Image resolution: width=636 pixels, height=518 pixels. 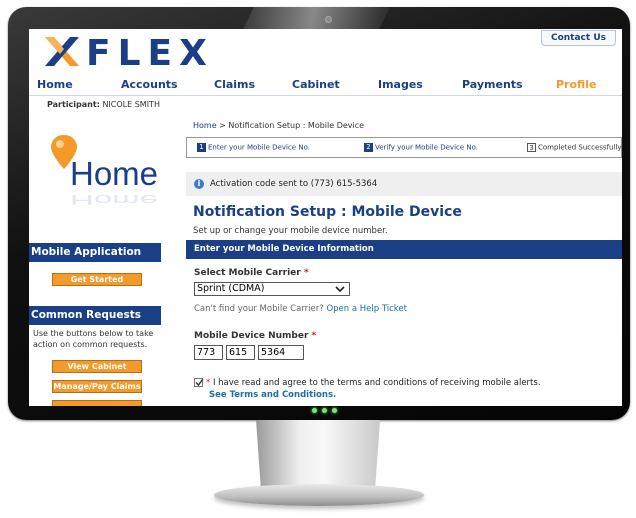 I want to click on info-icon: i, so click(x=199, y=183).